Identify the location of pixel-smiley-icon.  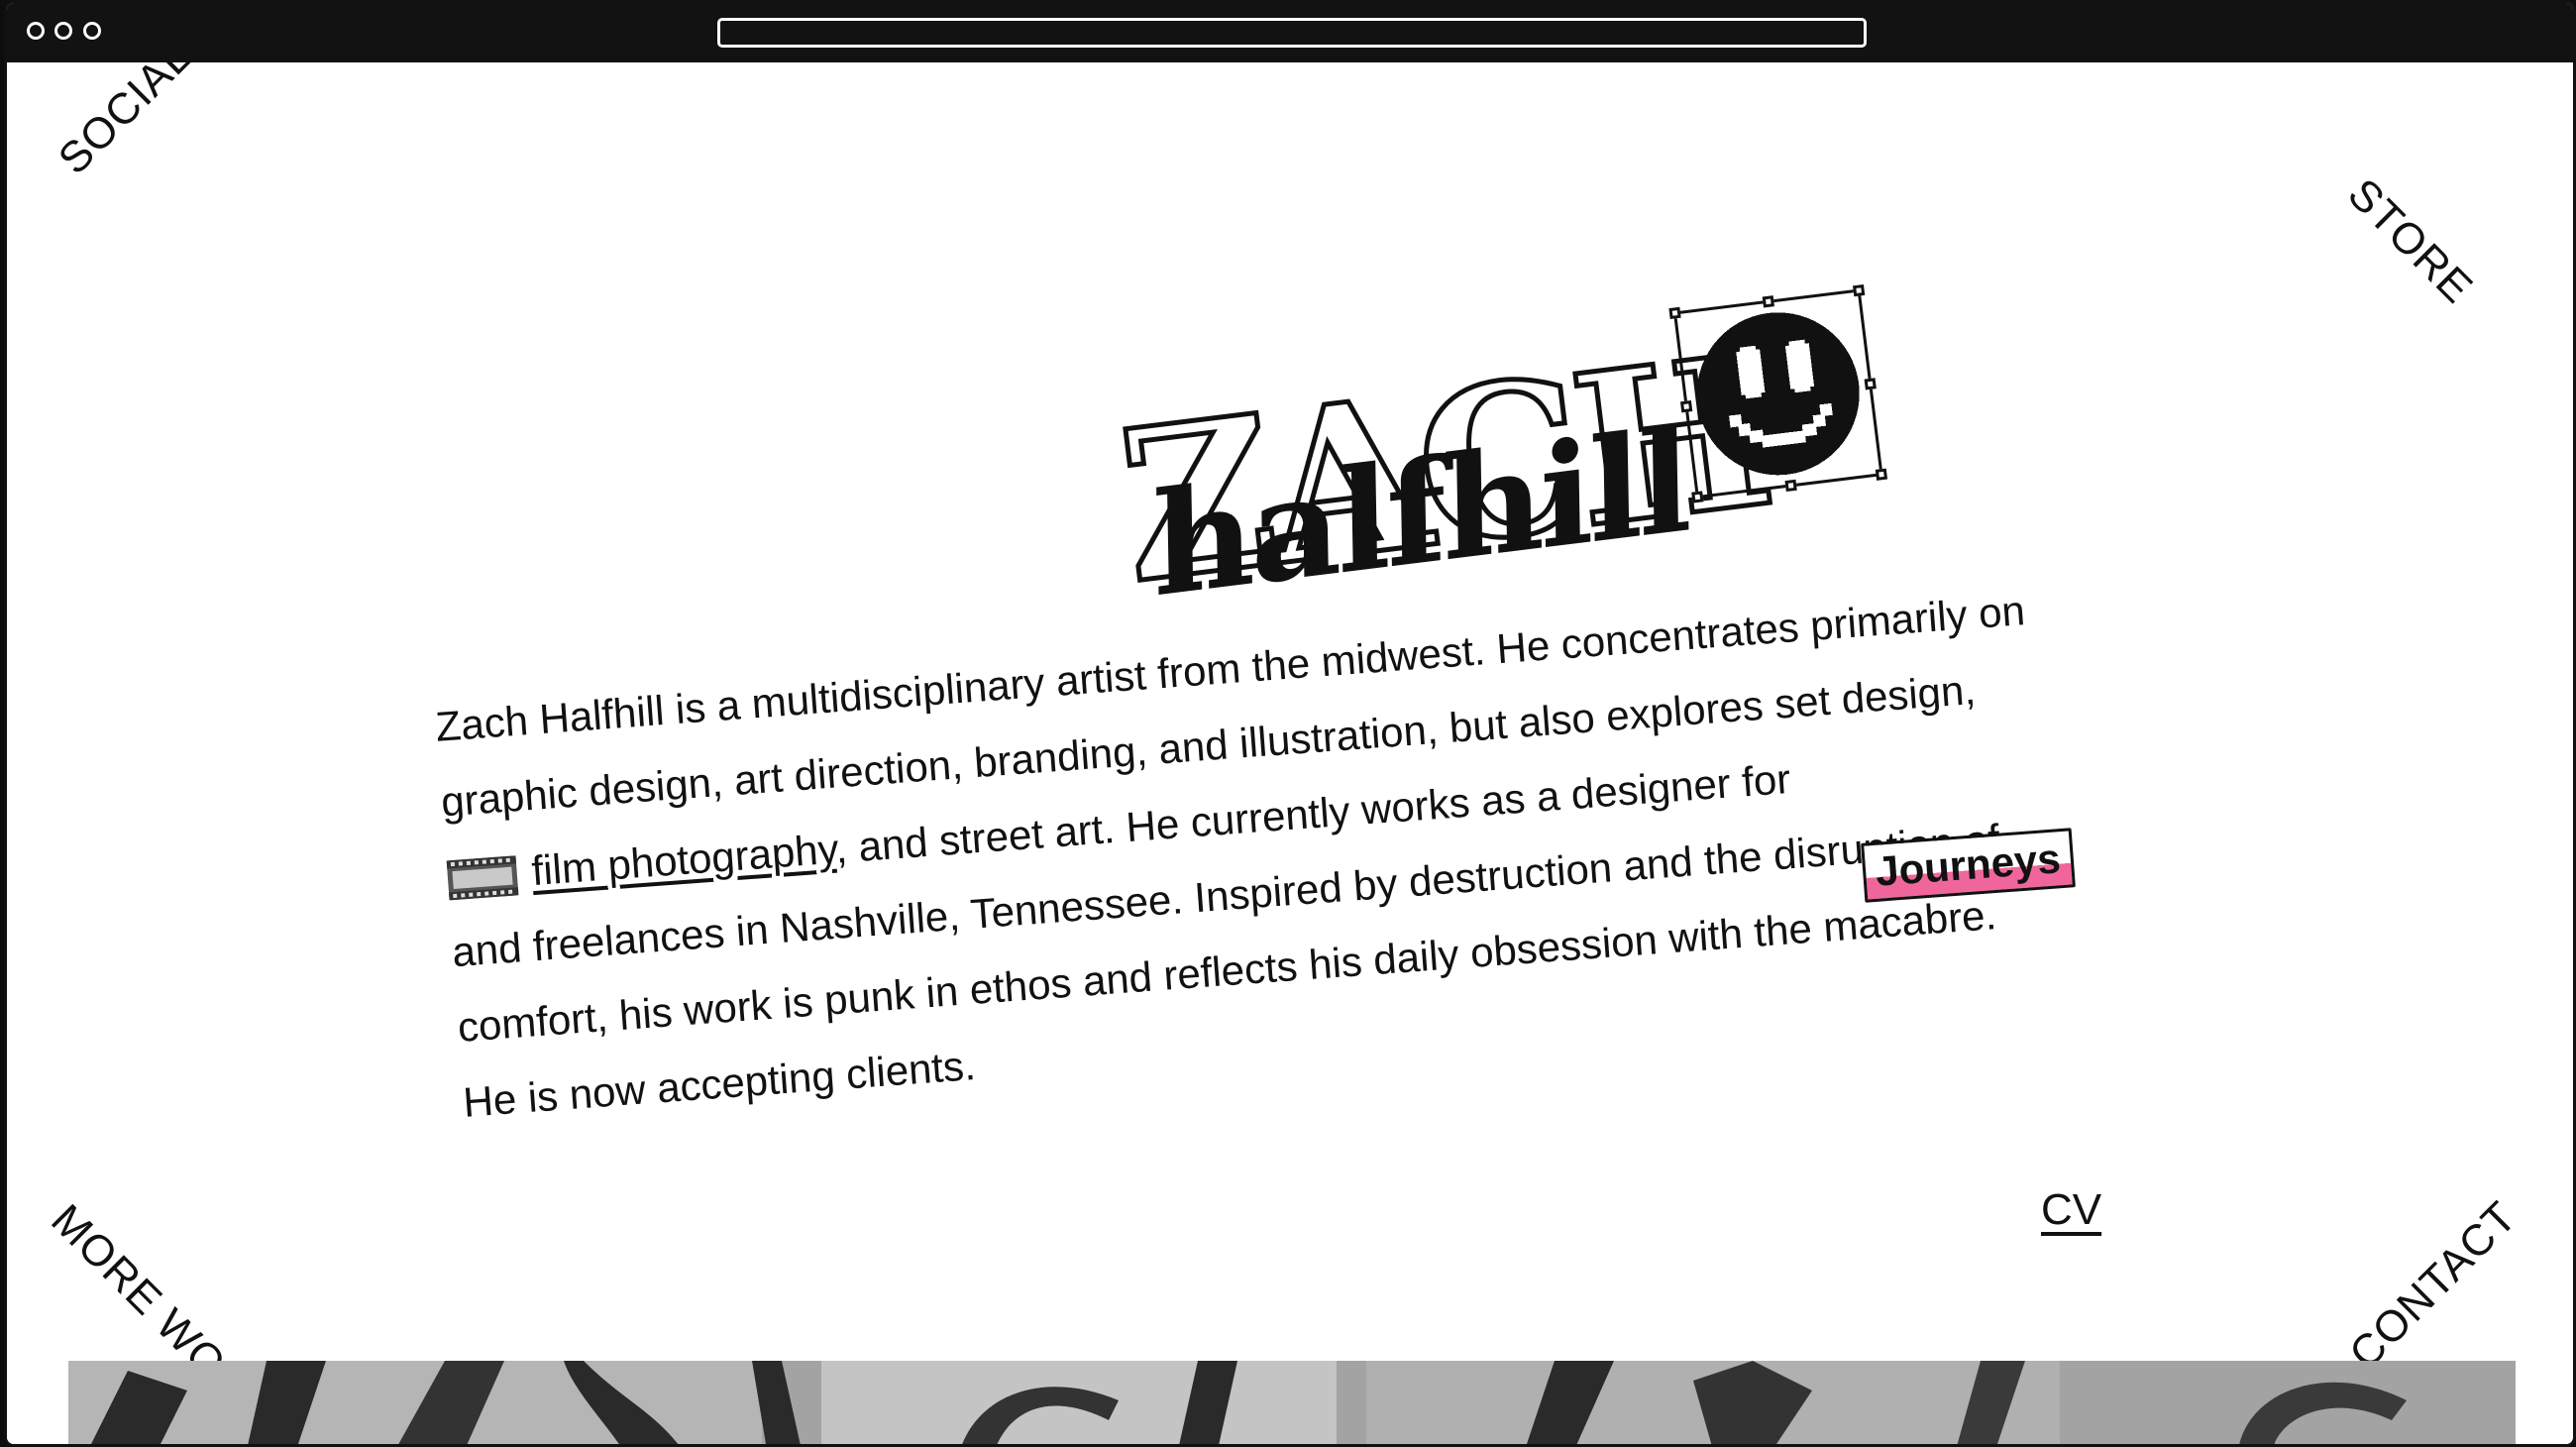
(1778, 393).